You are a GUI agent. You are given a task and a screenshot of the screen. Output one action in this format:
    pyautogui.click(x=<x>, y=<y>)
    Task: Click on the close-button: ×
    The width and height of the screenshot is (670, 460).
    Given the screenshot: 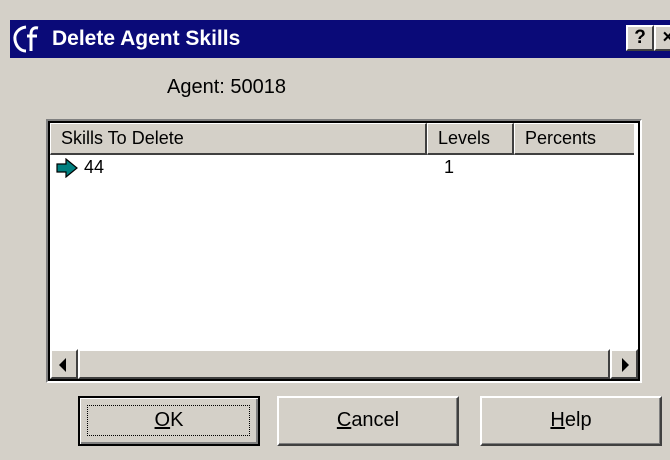 What is the action you would take?
    pyautogui.click(x=662, y=38)
    